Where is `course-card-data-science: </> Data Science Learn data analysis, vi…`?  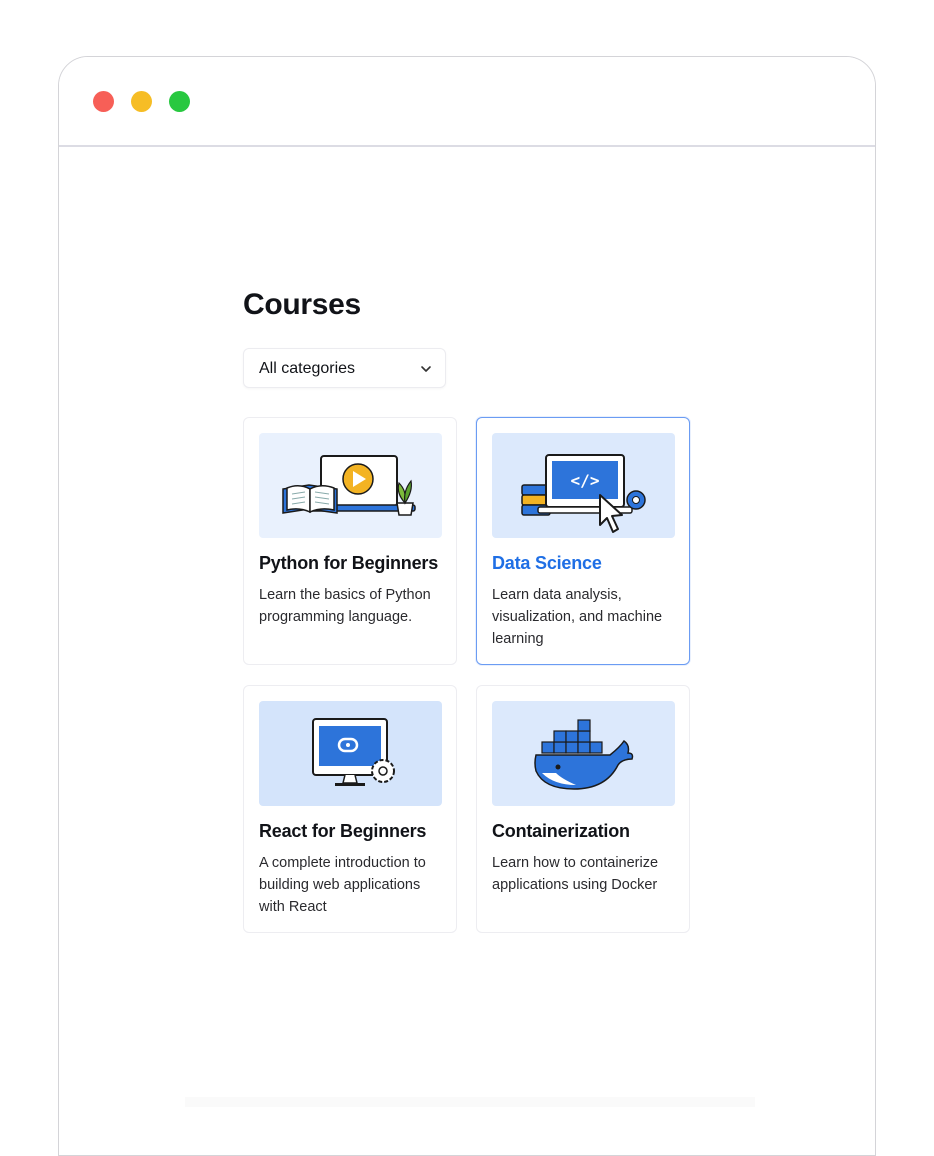 course-card-data-science: </> Data Science Learn data analysis, vi… is located at coordinates (583, 541).